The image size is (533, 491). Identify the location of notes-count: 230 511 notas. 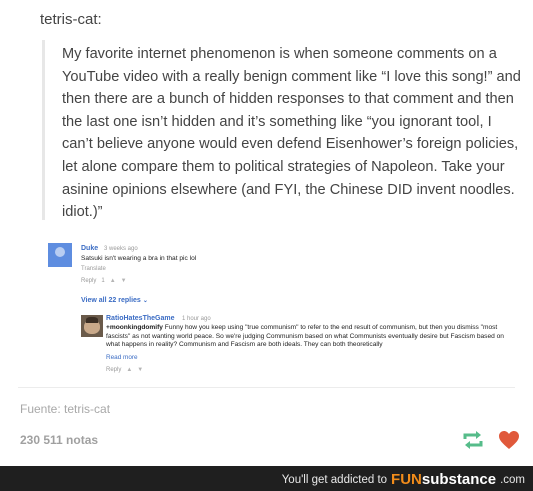
(59, 440).